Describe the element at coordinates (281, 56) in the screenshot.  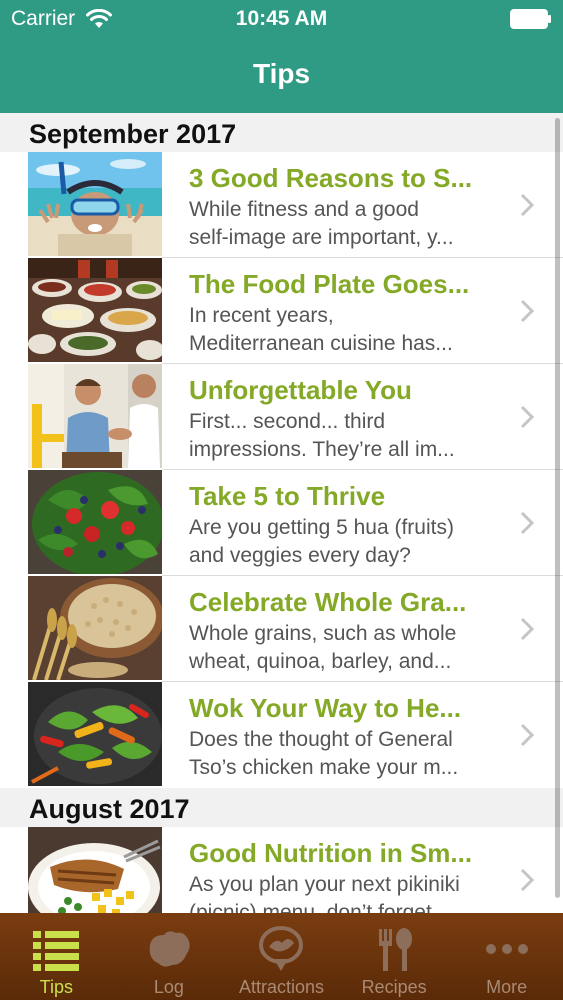
I see `top-bar: Carrier 10:45 AM Tips` at that location.